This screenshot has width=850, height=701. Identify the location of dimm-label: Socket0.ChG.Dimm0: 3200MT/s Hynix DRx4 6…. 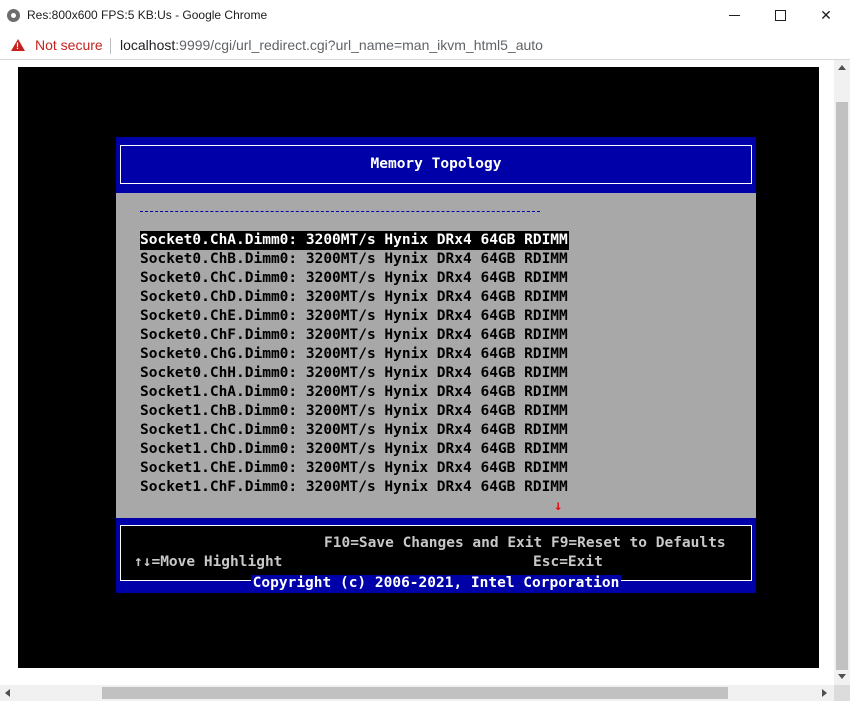
(354, 354).